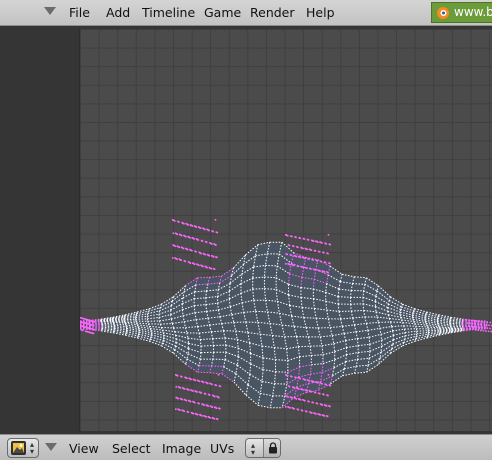 This screenshot has width=492, height=460. Describe the element at coordinates (131, 448) in the screenshot. I see `menu-select: Select` at that location.